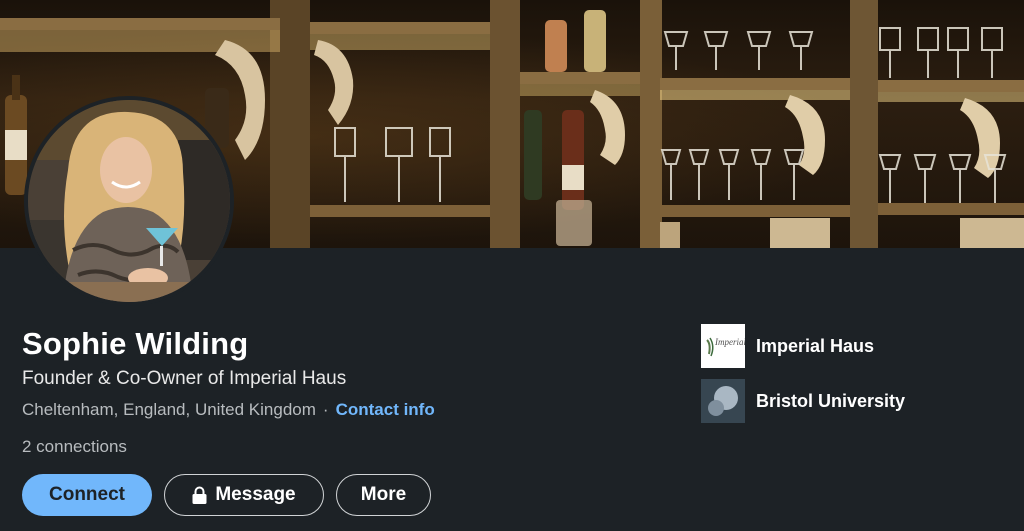  I want to click on bristol-university-logo, so click(723, 401).